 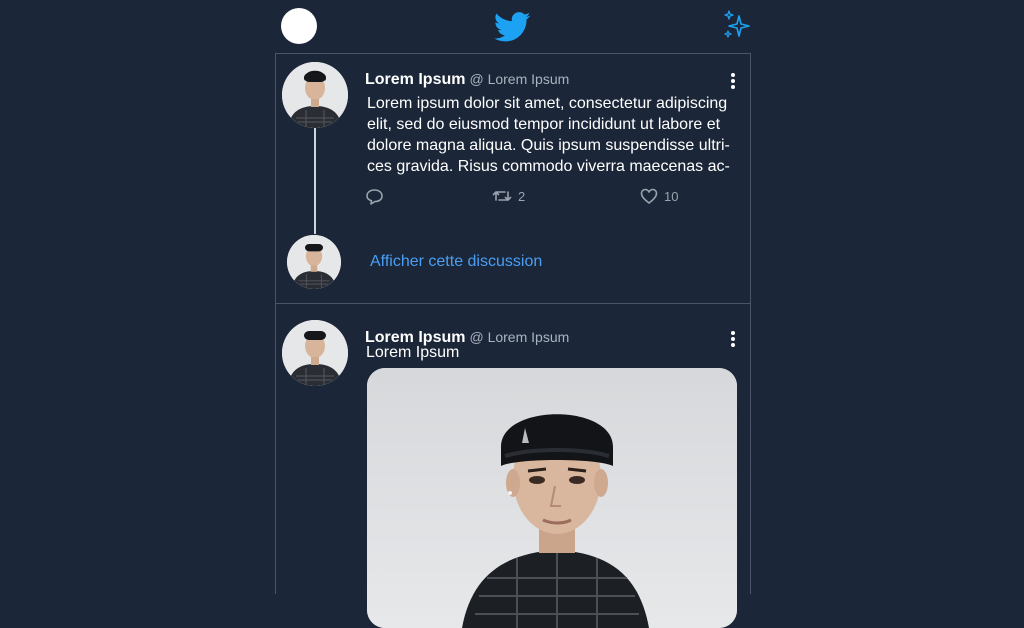 I want to click on reply-icon, so click(x=374, y=197).